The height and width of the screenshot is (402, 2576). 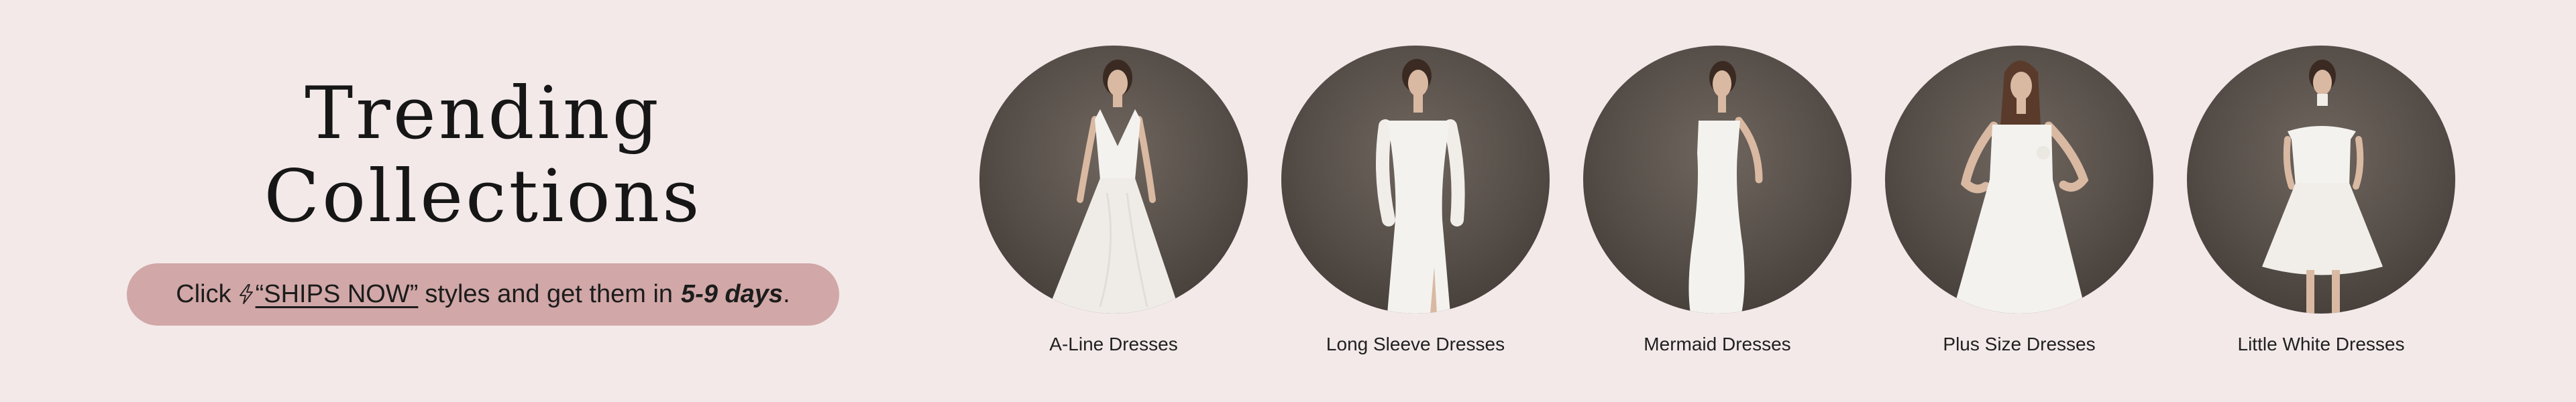 What do you see at coordinates (2321, 345) in the screenshot?
I see `collection-label: Little White Dresses` at bounding box center [2321, 345].